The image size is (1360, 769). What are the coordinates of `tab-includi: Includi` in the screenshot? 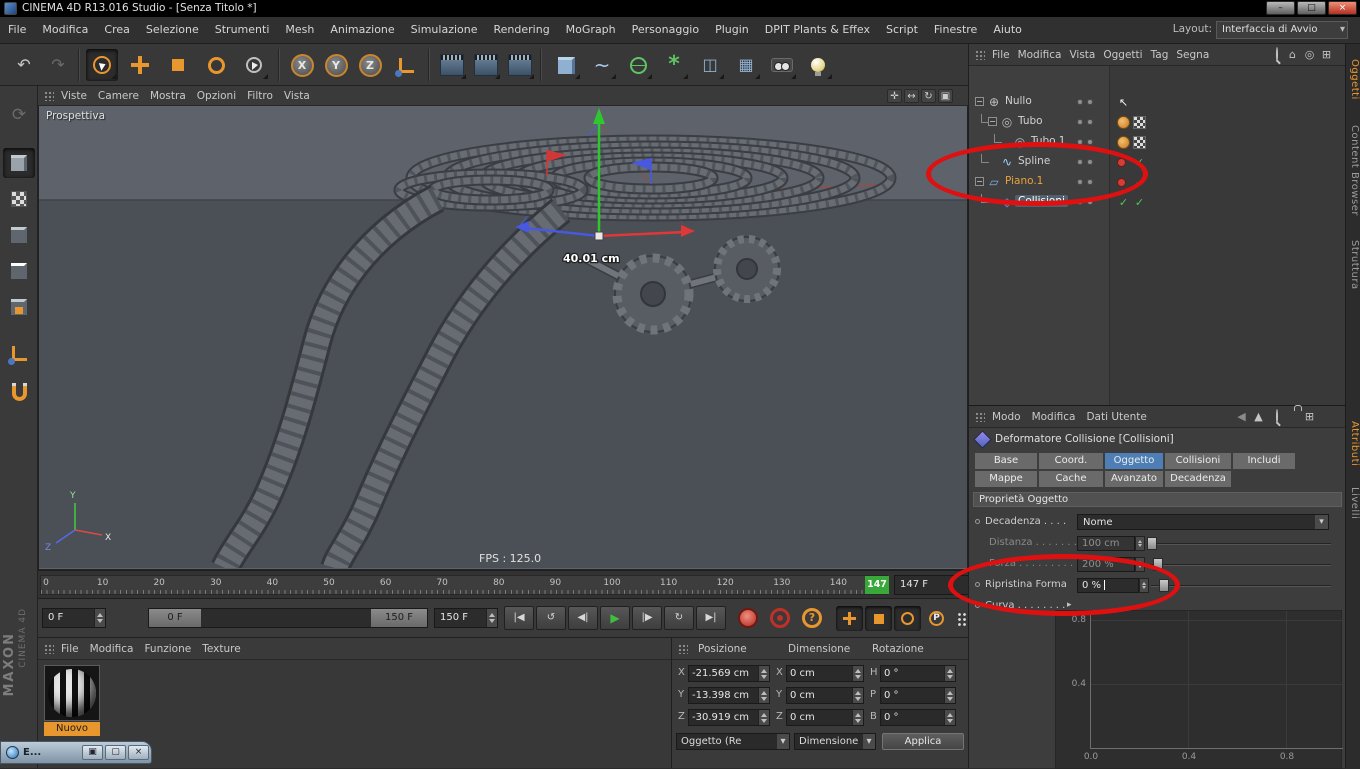 It's located at (1264, 461).